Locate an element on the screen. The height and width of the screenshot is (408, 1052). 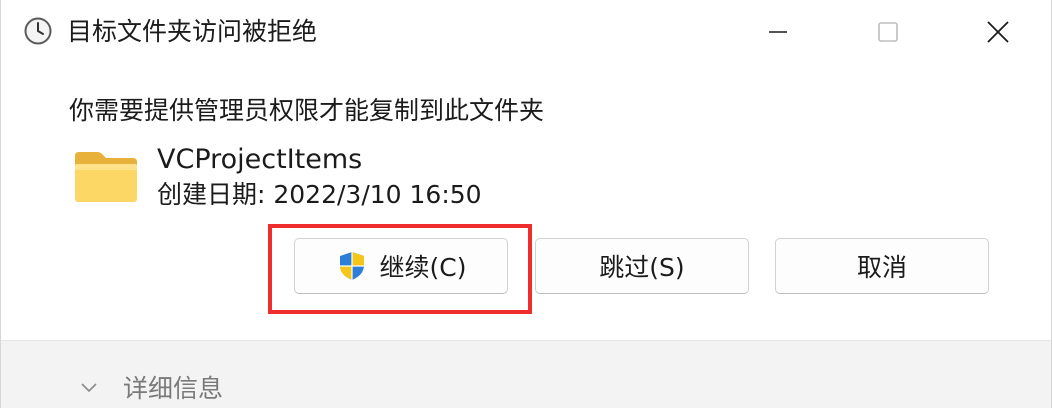
permission-message: 你需要提供管理员权限才能复制到此文件夹 is located at coordinates (307, 110).